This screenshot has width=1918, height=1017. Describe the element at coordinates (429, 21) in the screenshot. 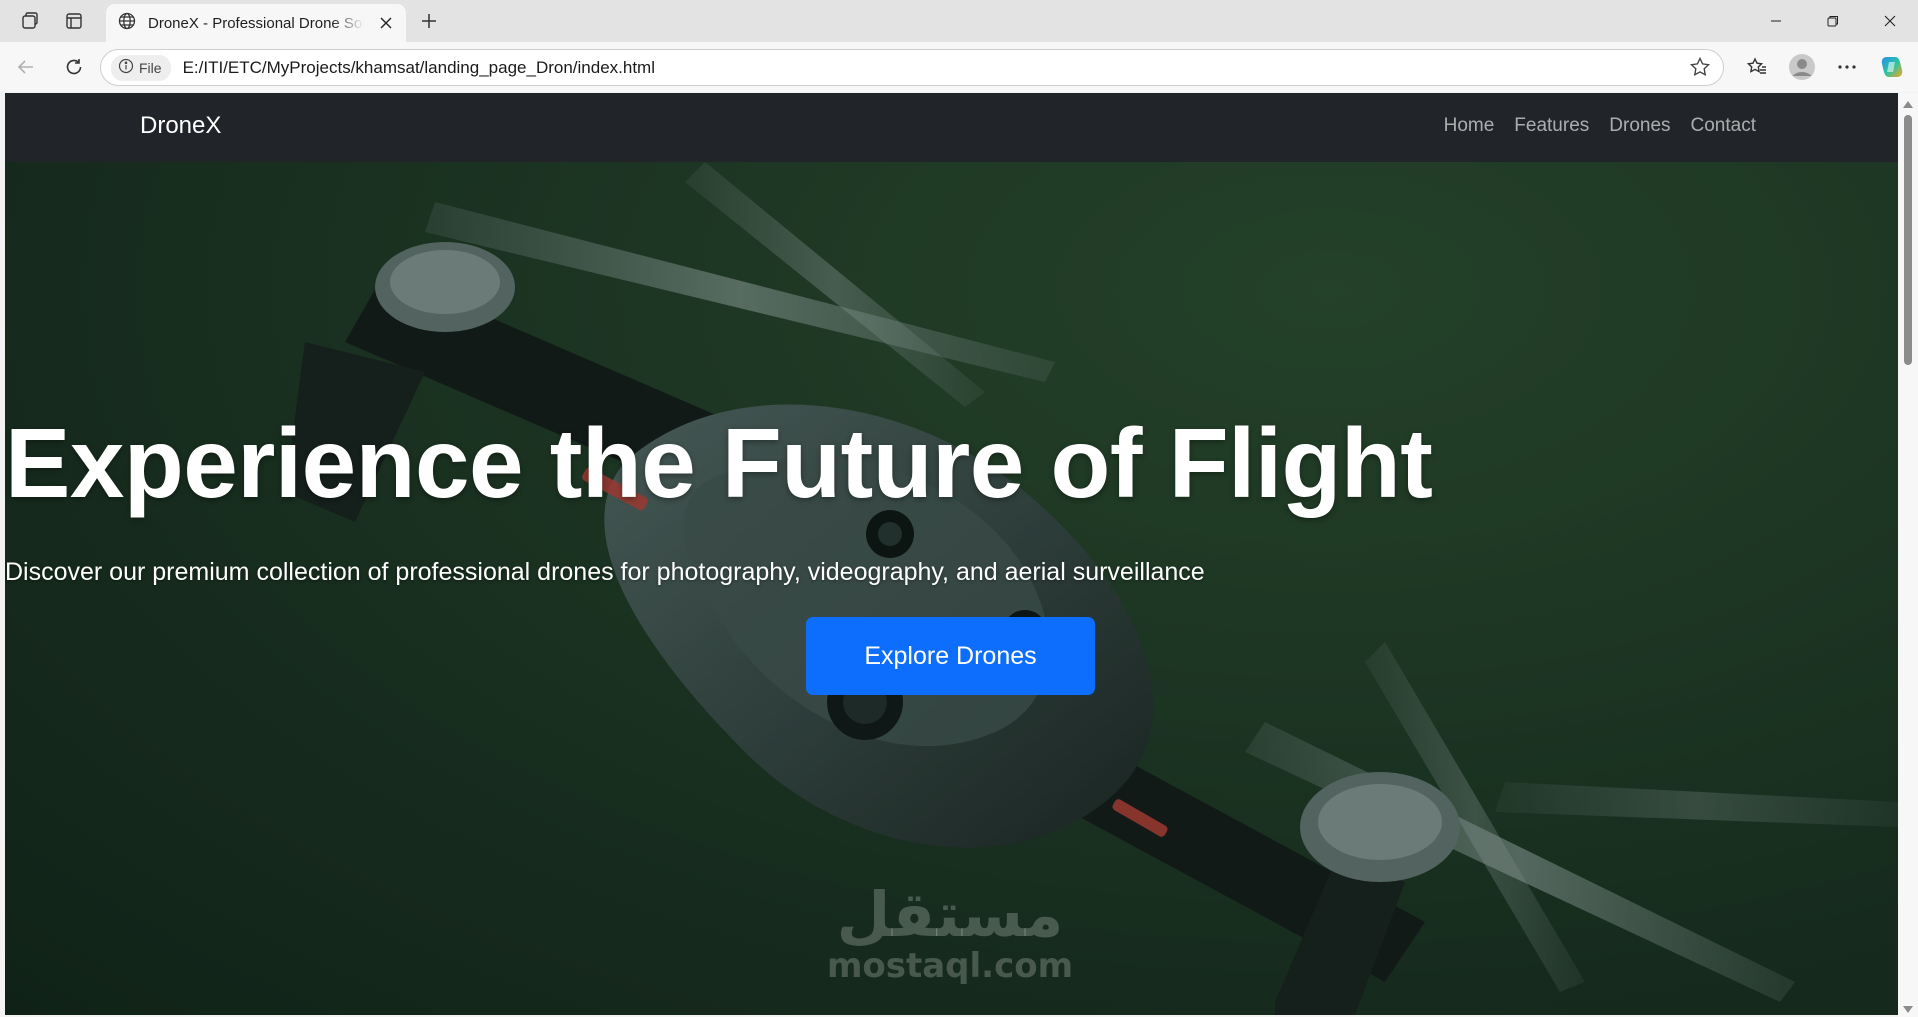

I see `plus-icon` at that location.